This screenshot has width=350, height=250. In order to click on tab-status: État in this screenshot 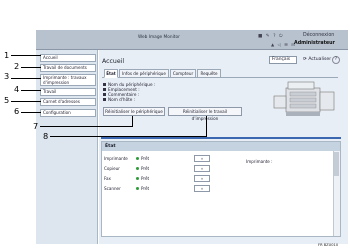, I will do `click(111, 73)`.